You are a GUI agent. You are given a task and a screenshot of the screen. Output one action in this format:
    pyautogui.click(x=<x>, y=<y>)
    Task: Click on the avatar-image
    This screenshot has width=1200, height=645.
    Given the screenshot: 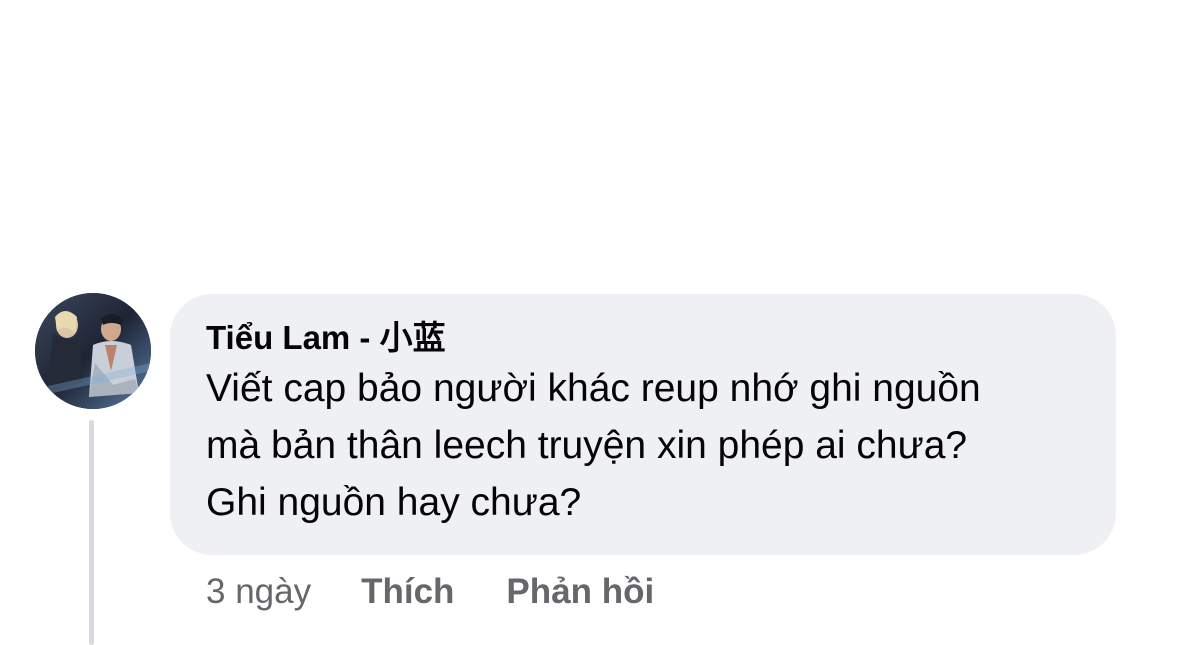 What is the action you would take?
    pyautogui.click(x=93, y=351)
    